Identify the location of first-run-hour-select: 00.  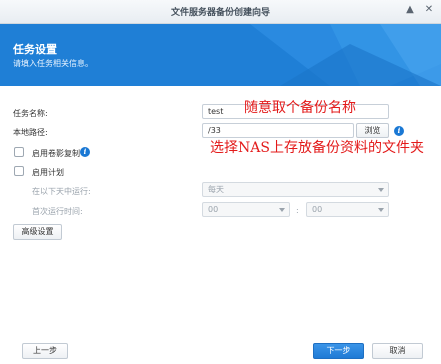
(246, 209).